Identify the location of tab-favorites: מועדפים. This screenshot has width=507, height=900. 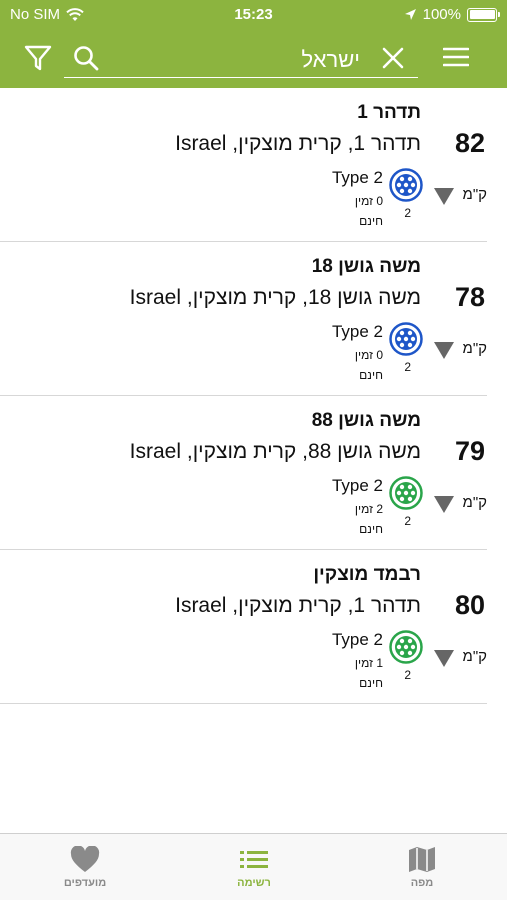
(85, 867).